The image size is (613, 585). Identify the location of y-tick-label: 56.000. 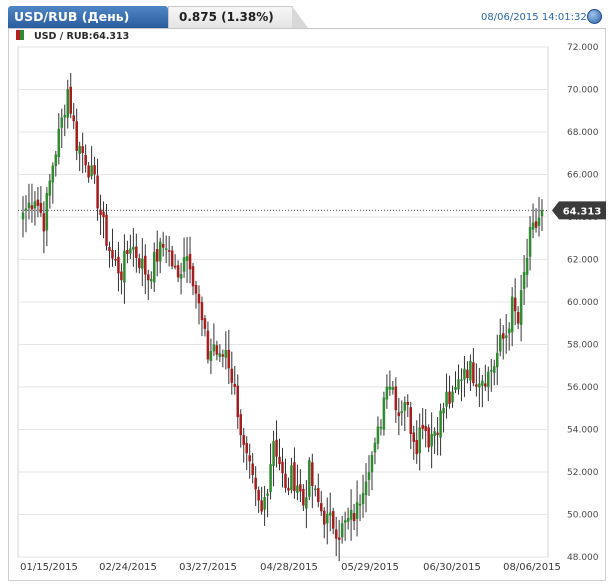
(583, 388).